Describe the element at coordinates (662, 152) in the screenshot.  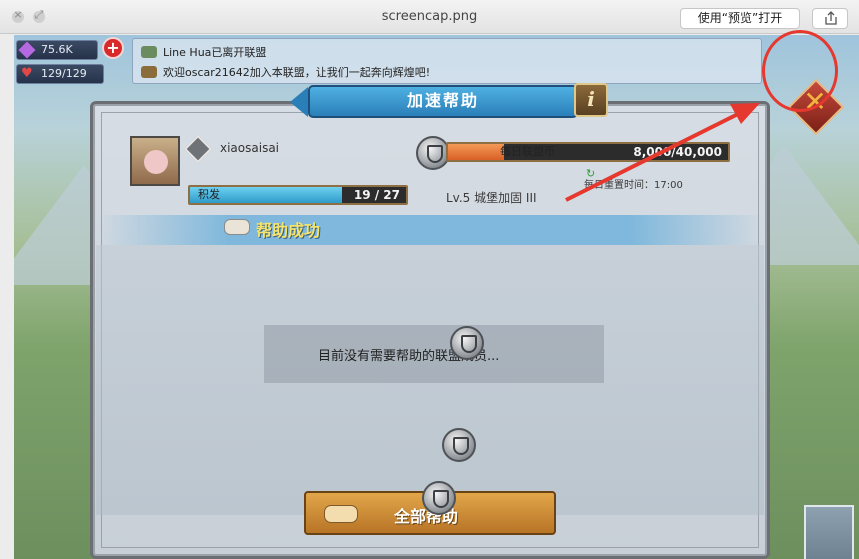
I see `annotation-arrow` at that location.